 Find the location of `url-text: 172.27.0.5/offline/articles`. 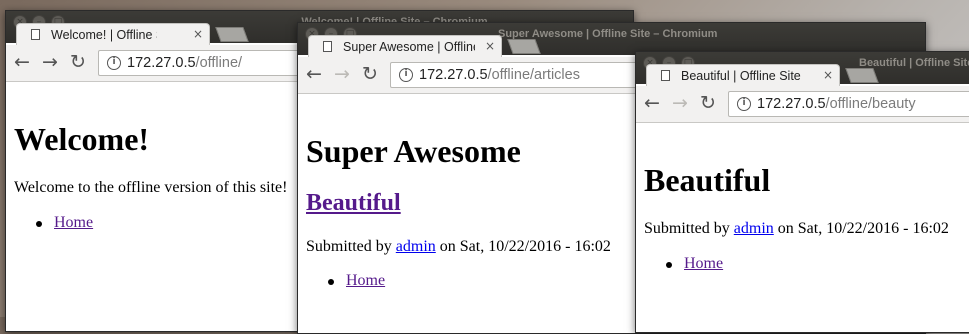

url-text: 172.27.0.5/offline/articles is located at coordinates (499, 75).